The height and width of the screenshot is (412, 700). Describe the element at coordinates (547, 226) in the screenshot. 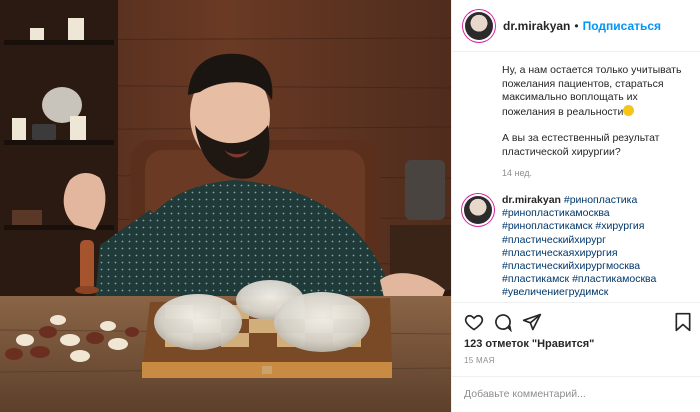

I see `hashtag-link: #ринопластикамск` at that location.